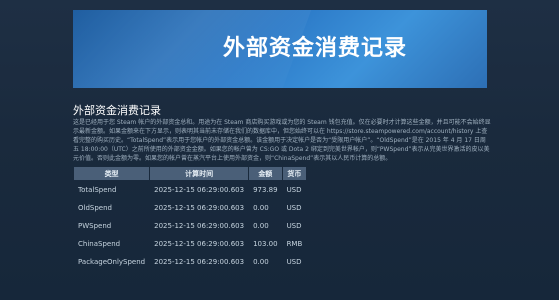 This screenshot has height=300, width=559. What do you see at coordinates (265, 173) in the screenshot?
I see `header-amount: 金额` at bounding box center [265, 173].